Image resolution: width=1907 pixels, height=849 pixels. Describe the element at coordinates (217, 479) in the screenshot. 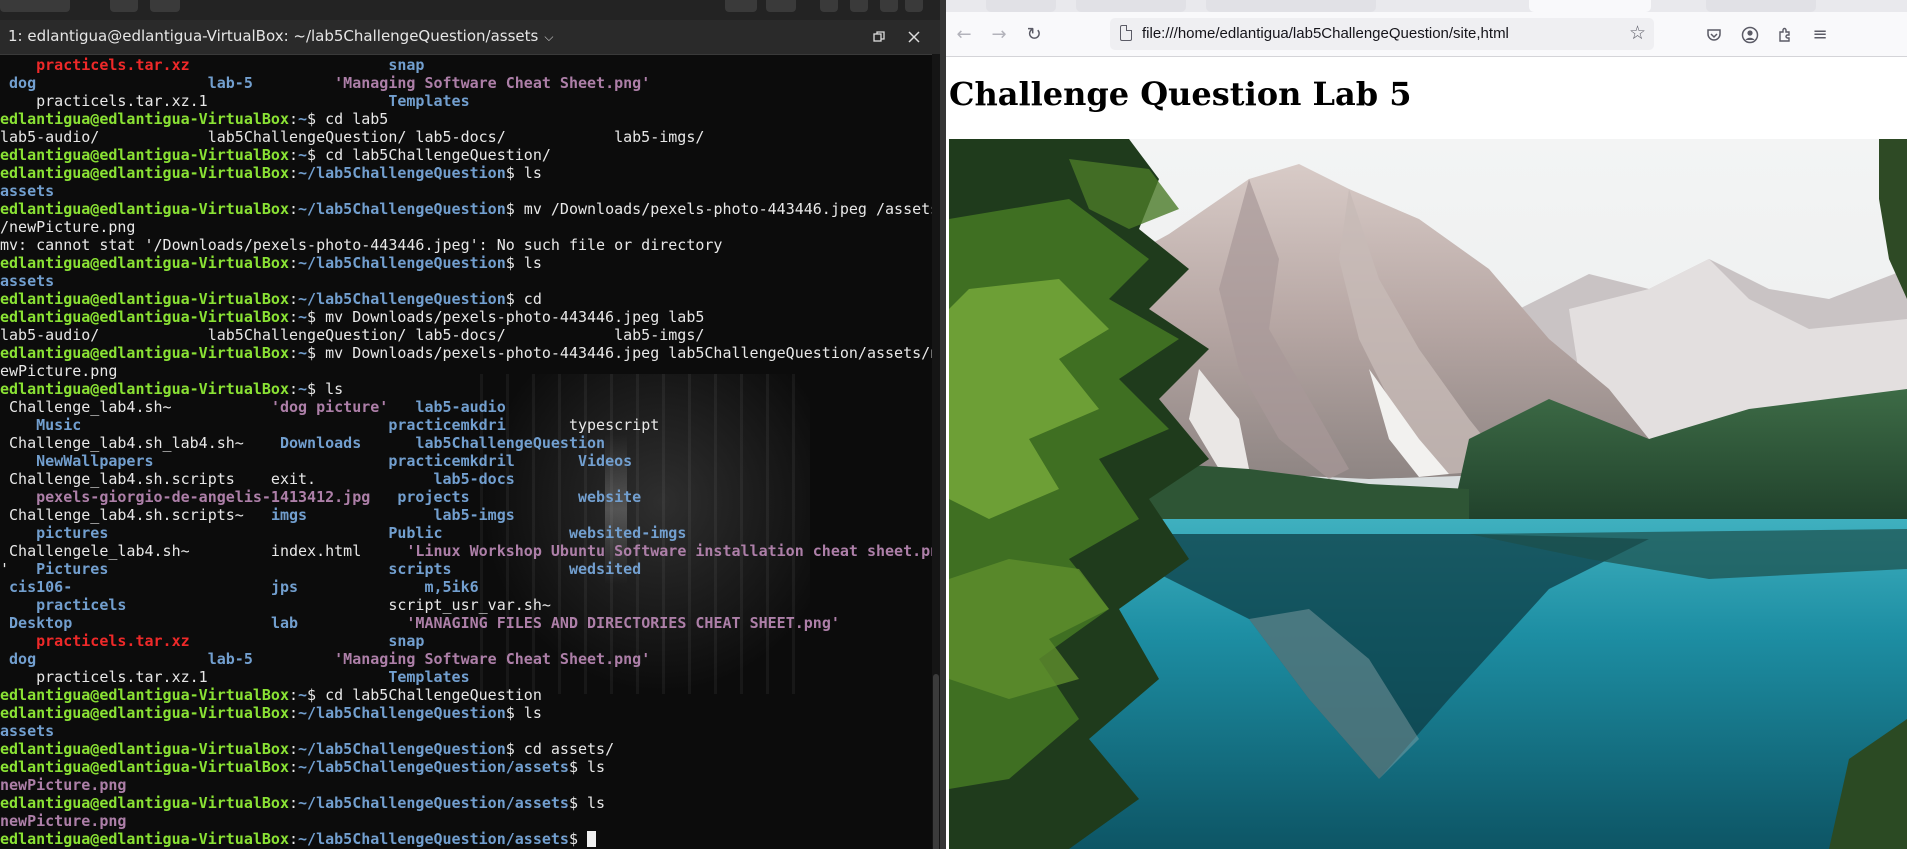

I see `terminal-text-segment: Challenge_lab4.sh.scripts exit.` at that location.